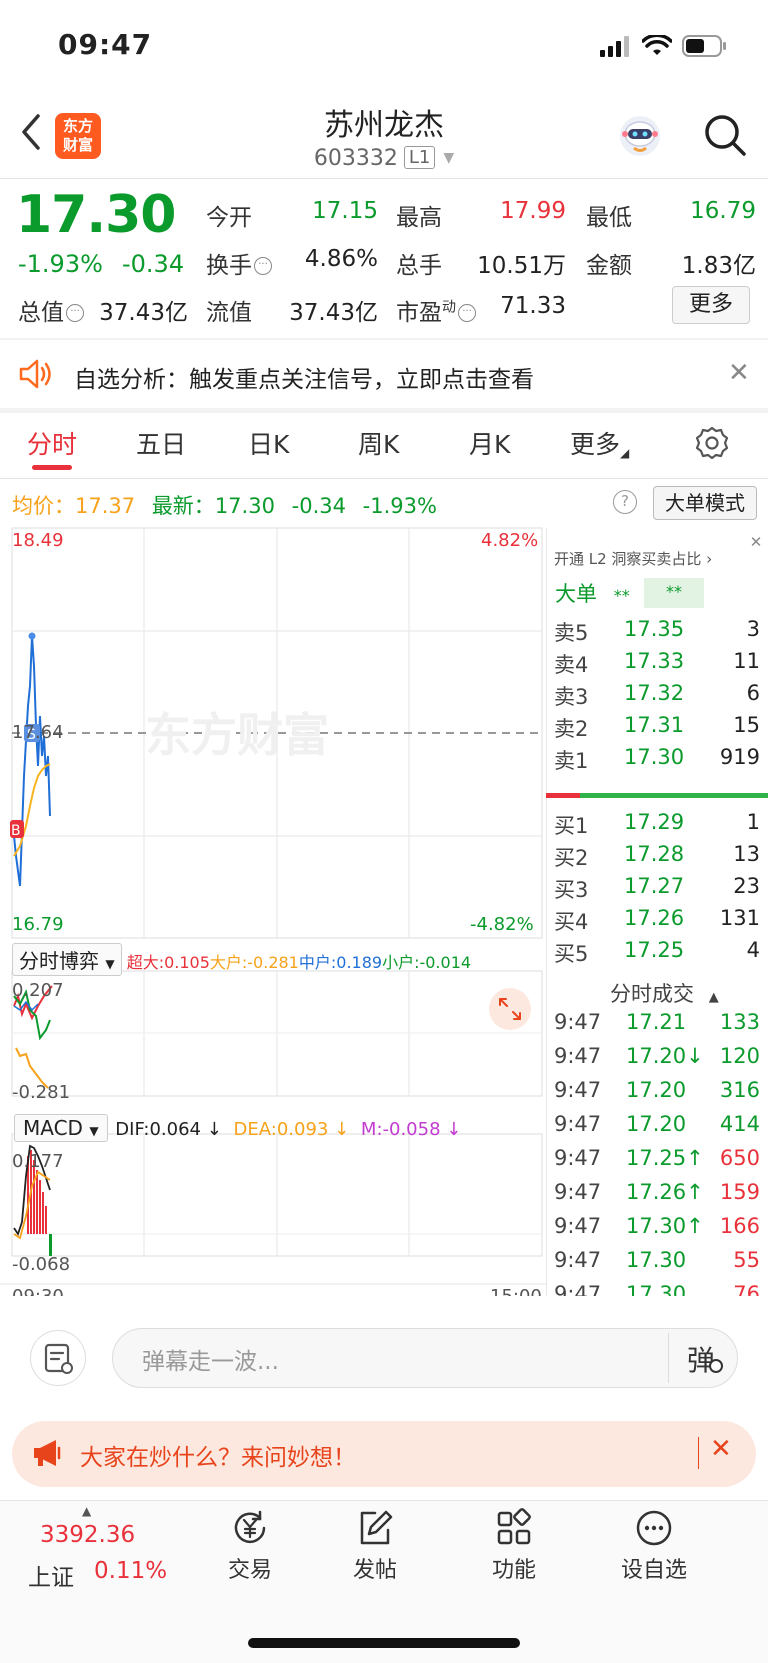 This screenshot has height=1663, width=768. What do you see at coordinates (657, 45) in the screenshot?
I see `wifi-icon` at bounding box center [657, 45].